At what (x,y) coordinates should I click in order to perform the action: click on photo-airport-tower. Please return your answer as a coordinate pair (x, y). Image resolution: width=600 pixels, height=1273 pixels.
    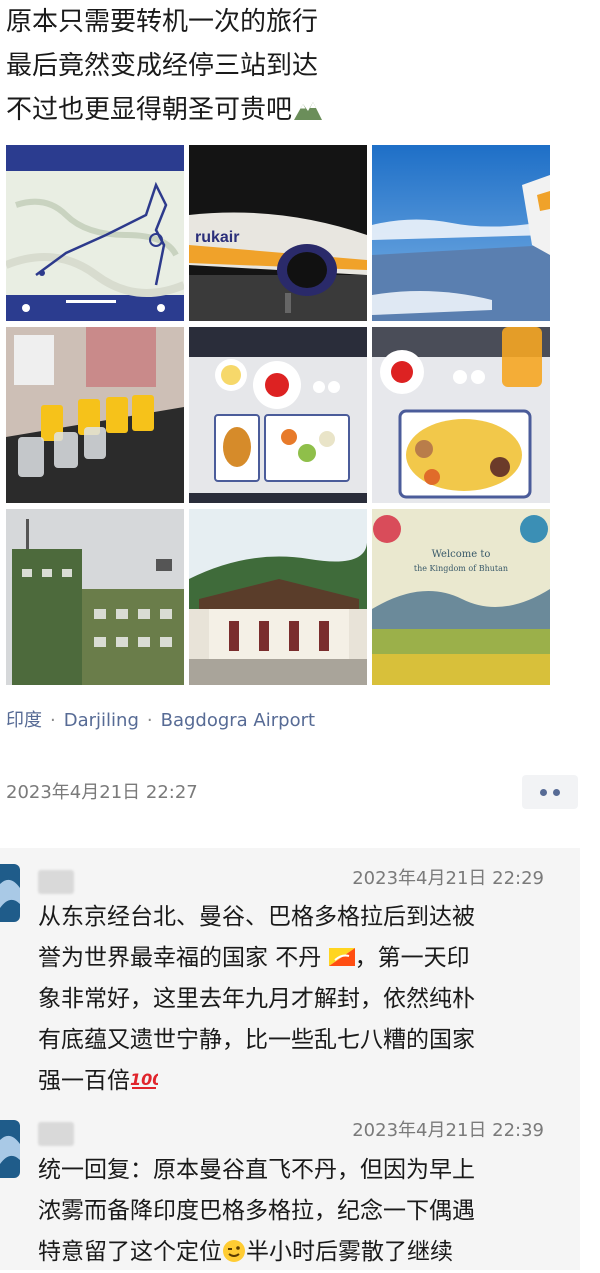
    Looking at the image, I should click on (95, 597).